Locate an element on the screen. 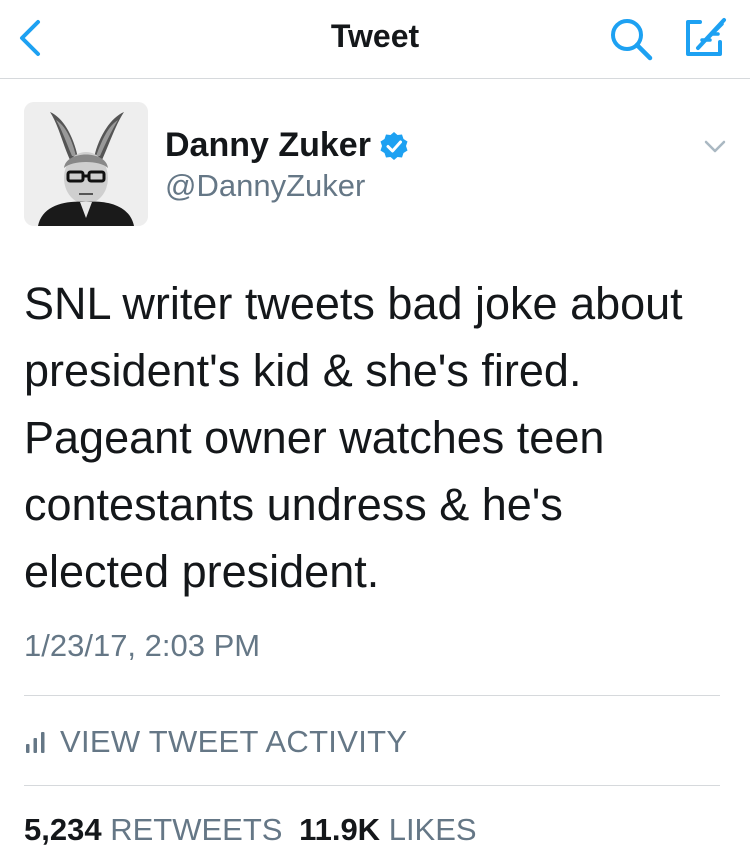  more-options-button is located at coordinates (715, 146).